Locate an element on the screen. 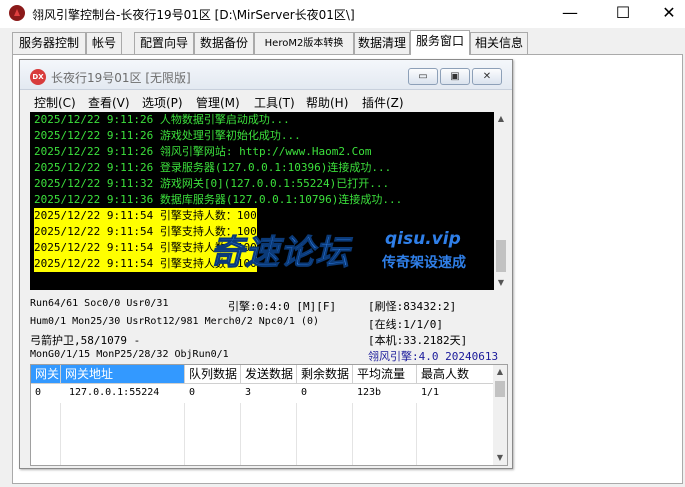  col-avg-traffic: 平均流量 is located at coordinates (385, 374).